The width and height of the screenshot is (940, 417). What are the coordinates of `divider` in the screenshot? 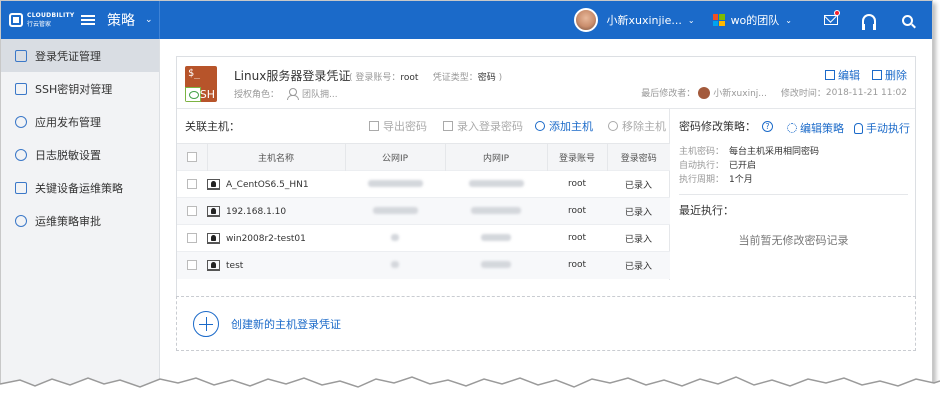 It's located at (159, 20).